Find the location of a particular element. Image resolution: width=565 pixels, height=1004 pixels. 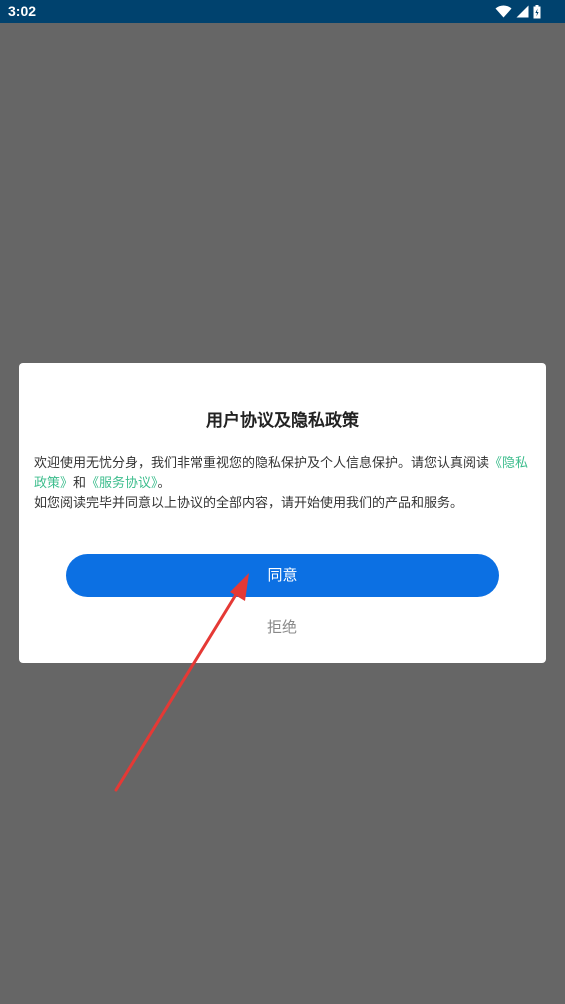

cellular-signal-icon is located at coordinates (522, 11).